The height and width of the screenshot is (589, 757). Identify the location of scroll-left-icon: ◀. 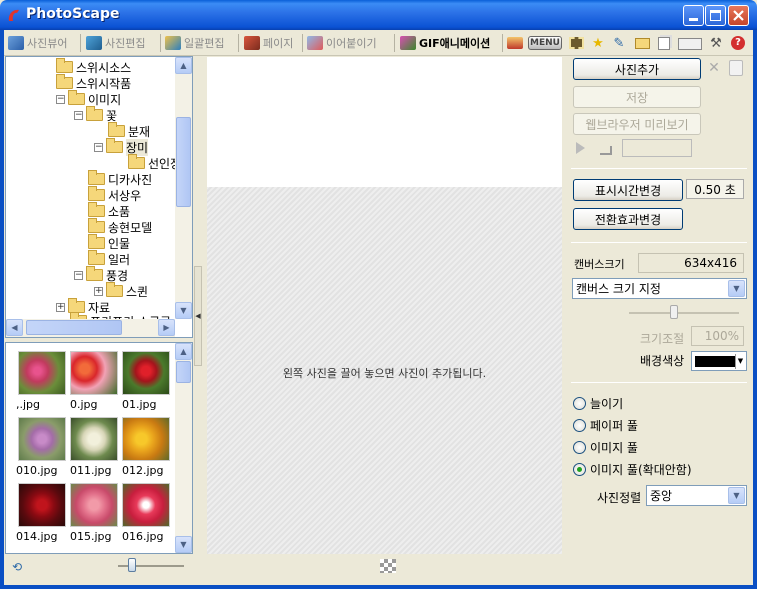
(14, 327).